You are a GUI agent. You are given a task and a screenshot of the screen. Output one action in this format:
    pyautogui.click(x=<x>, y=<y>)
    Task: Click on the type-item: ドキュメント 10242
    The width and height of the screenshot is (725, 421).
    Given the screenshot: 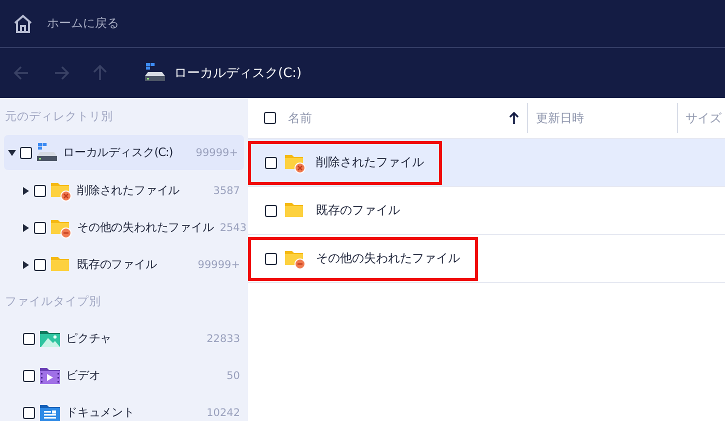 What is the action you would take?
    pyautogui.click(x=123, y=407)
    